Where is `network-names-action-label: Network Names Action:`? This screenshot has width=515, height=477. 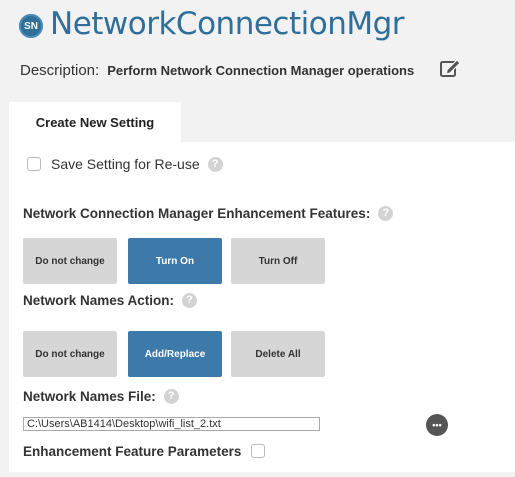 network-names-action-label: Network Names Action: is located at coordinates (99, 300).